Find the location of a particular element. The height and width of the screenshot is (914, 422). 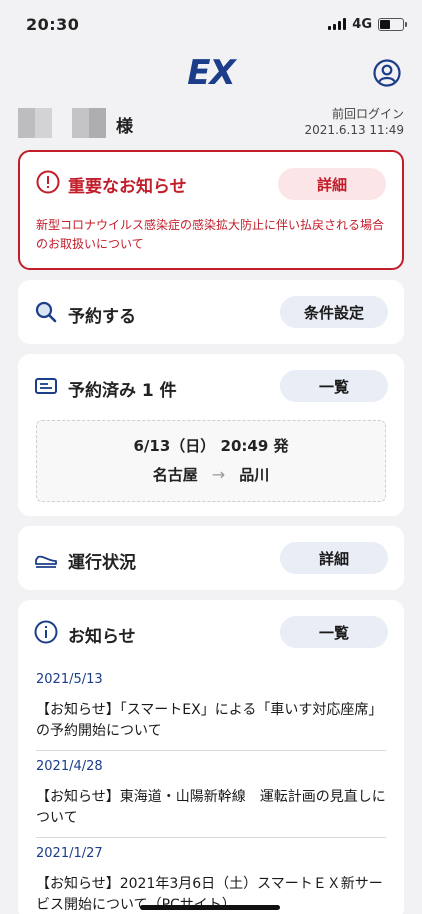

search-icon is located at coordinates (46, 312).